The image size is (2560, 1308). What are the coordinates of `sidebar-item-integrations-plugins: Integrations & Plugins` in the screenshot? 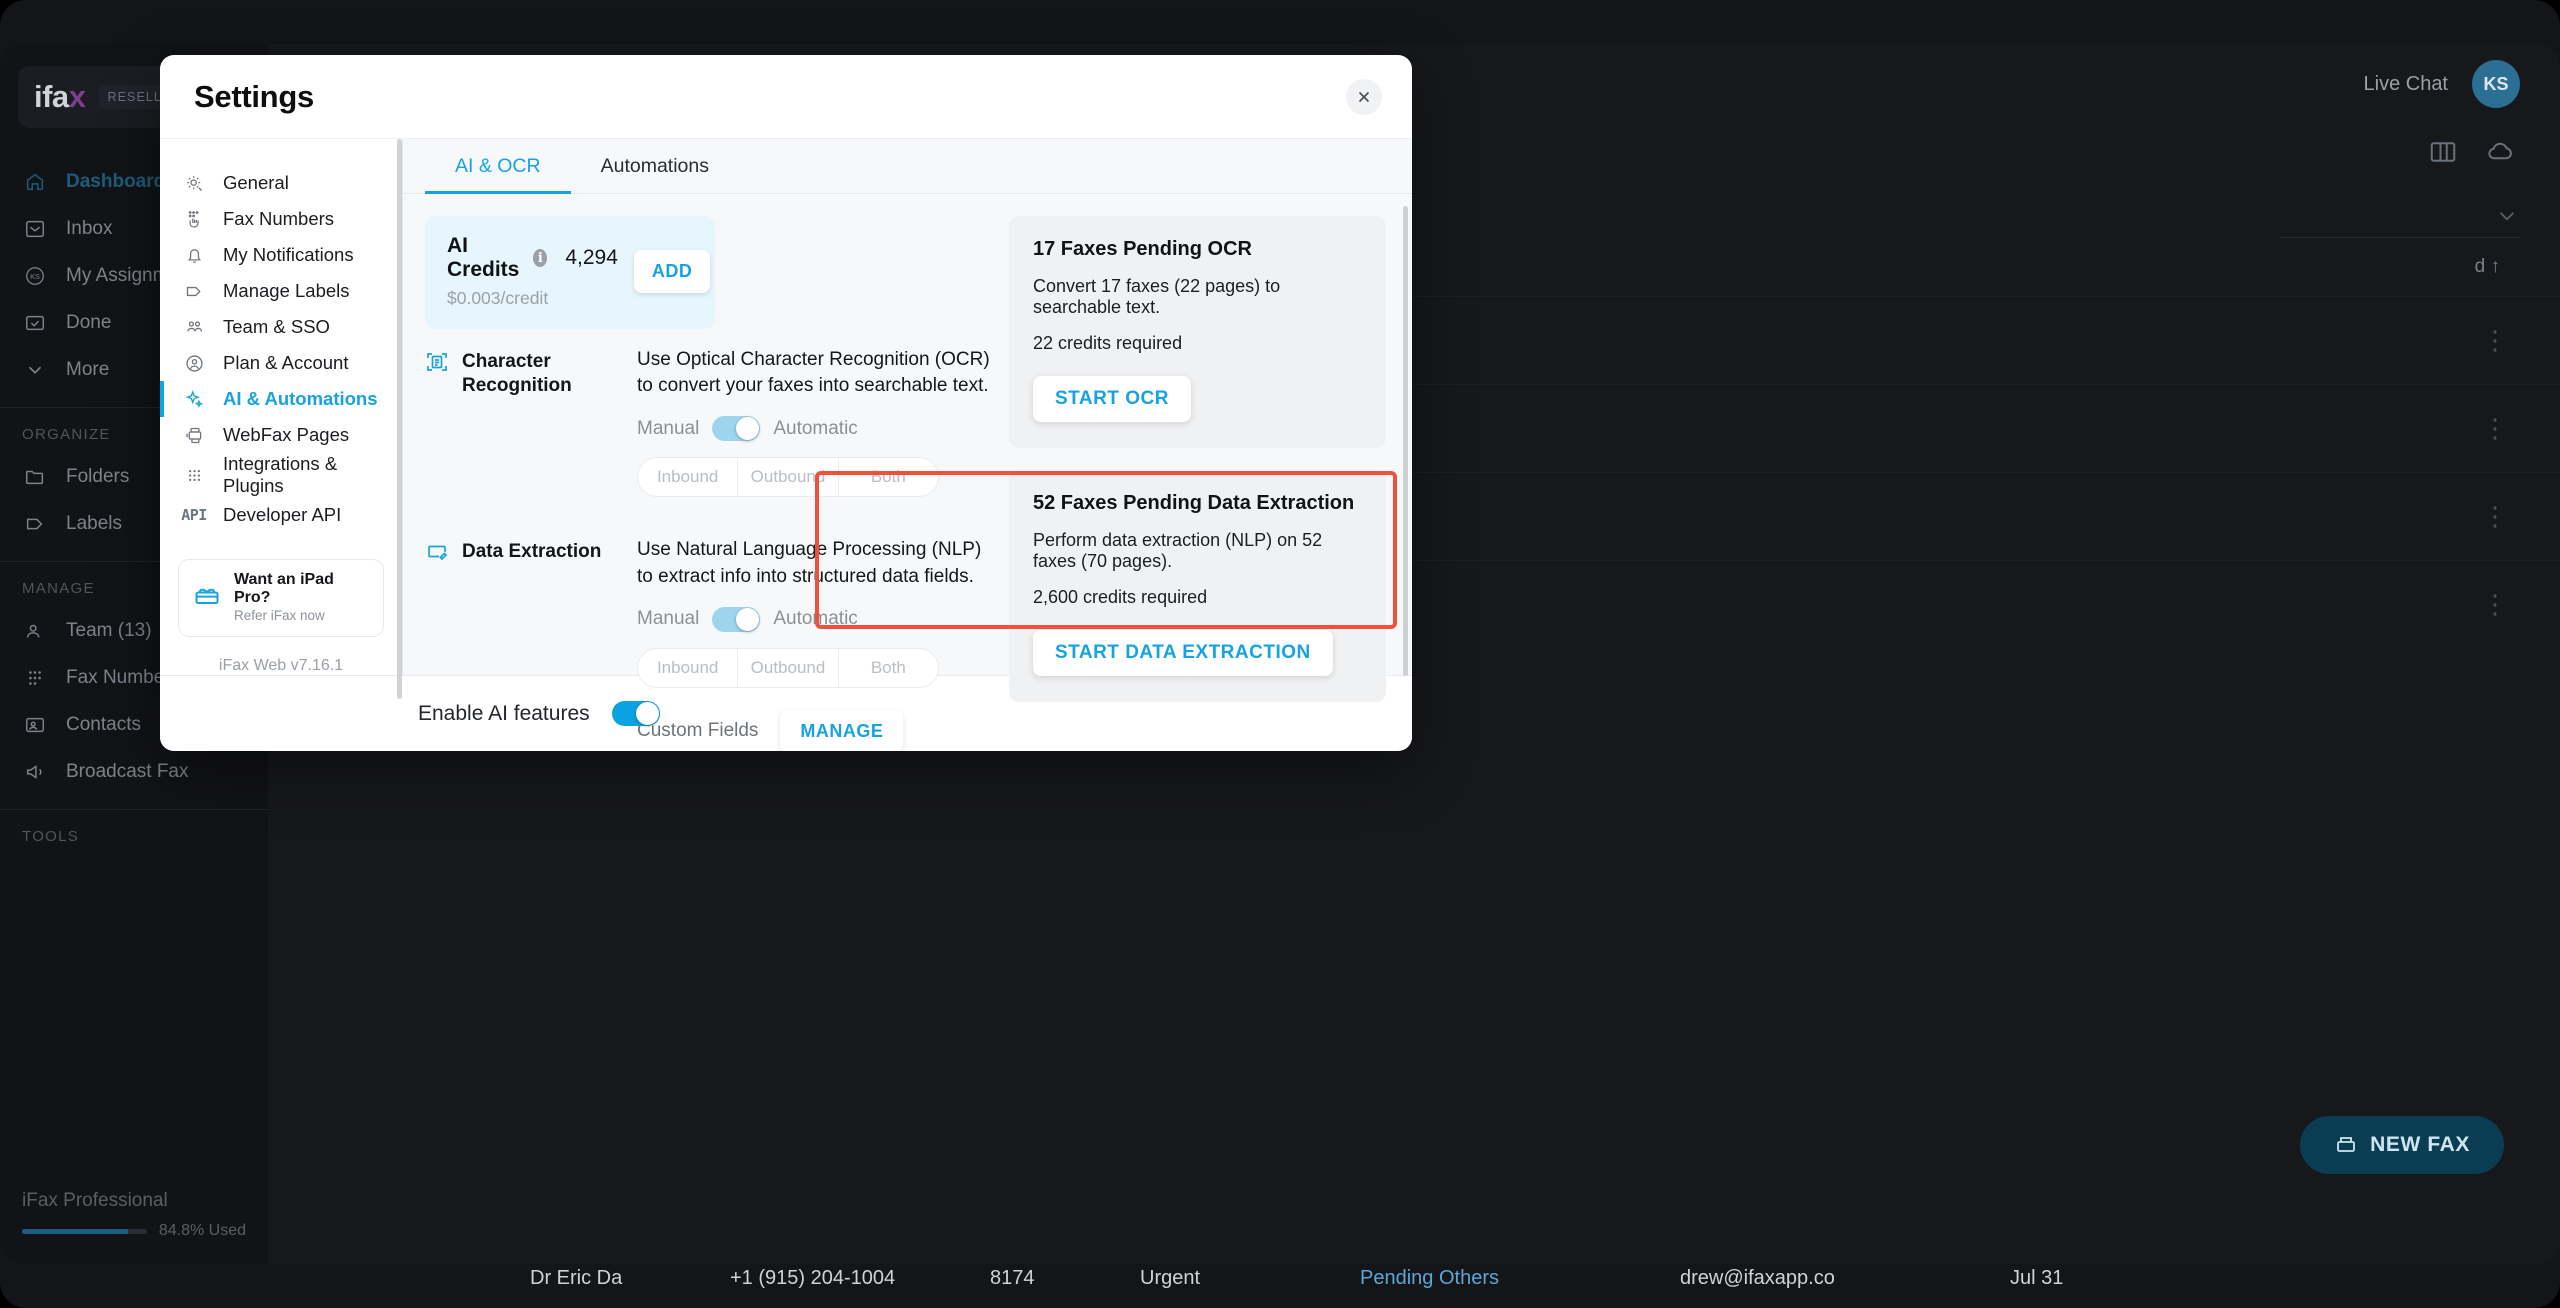 It's located at (281, 475).